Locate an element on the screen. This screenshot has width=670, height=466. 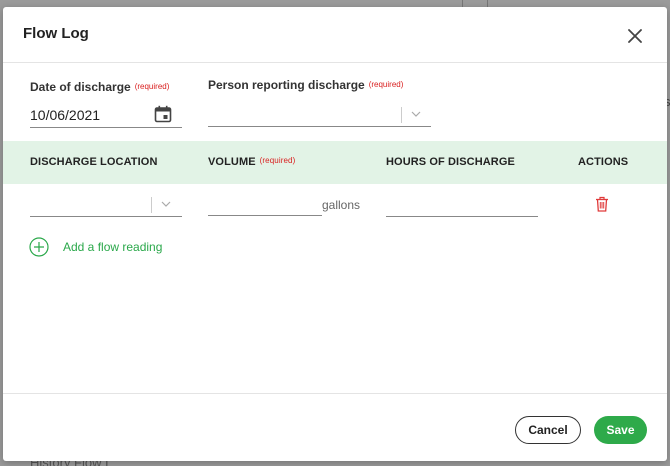
save-button: Save is located at coordinates (620, 430).